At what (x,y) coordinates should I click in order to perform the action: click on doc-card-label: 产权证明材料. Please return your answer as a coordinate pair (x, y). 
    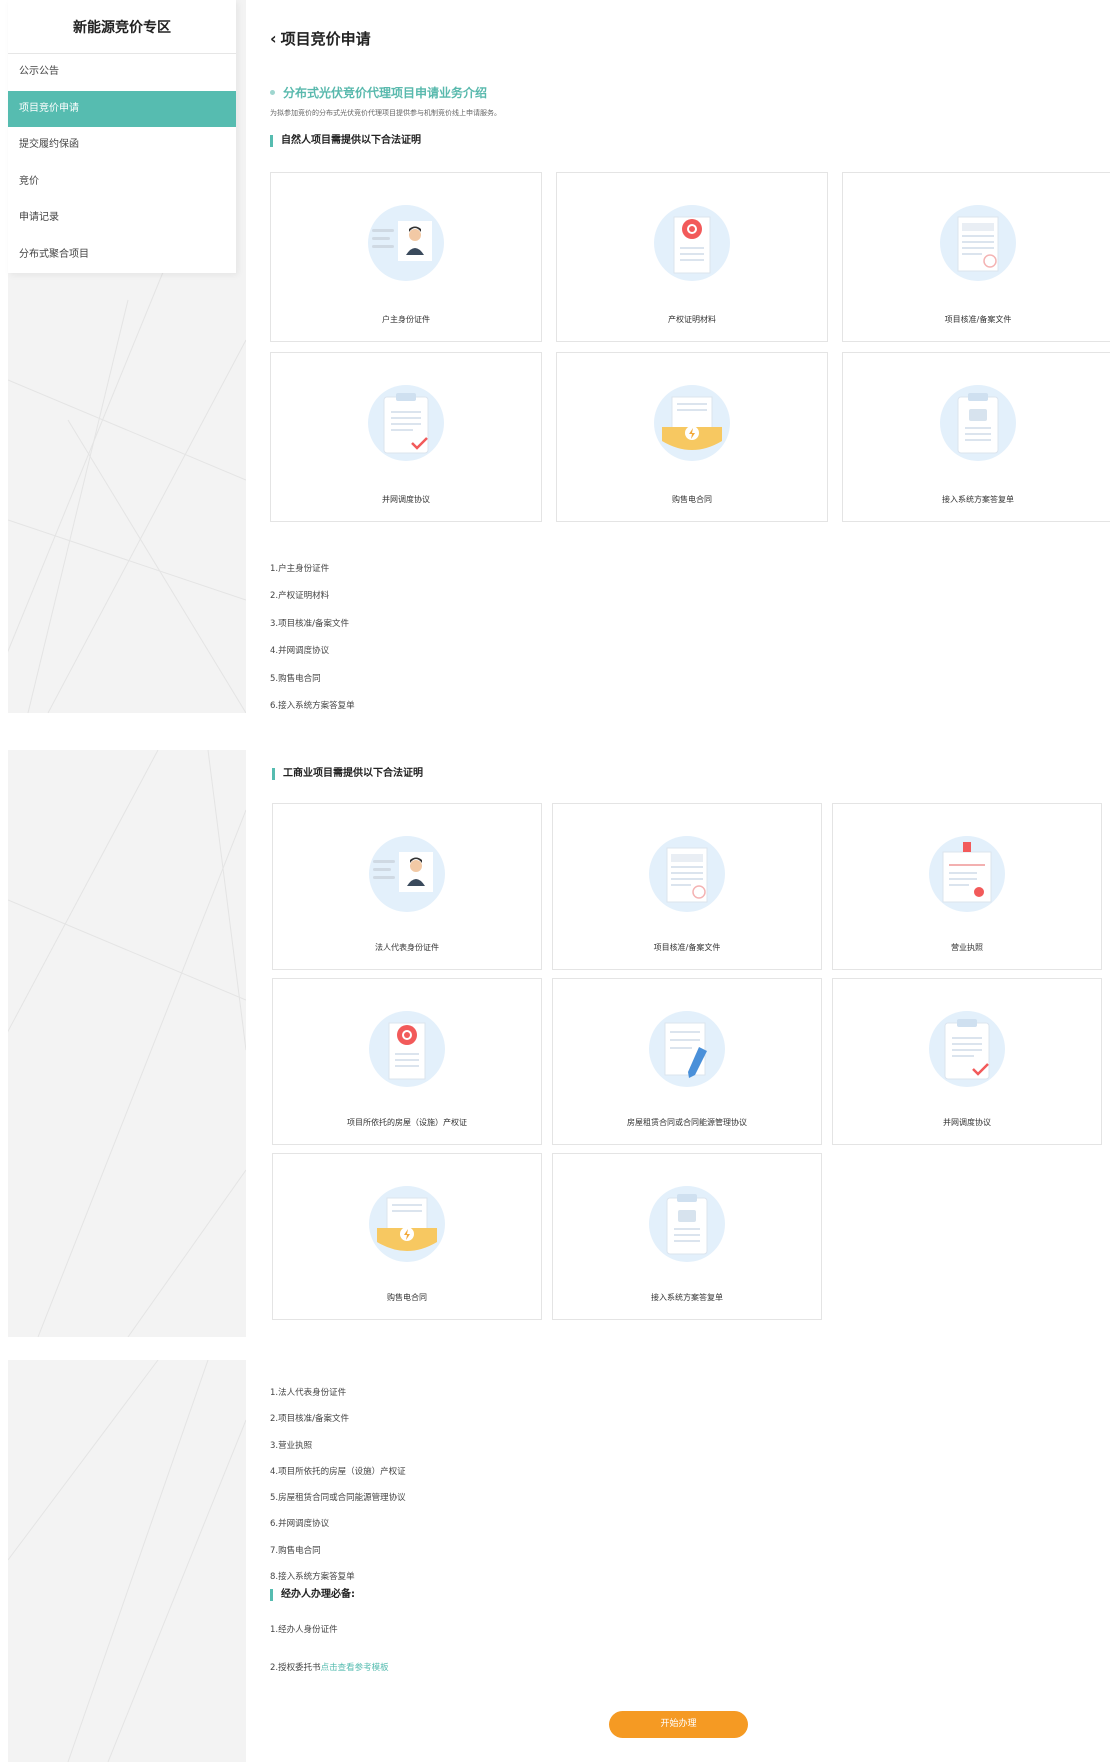
    Looking at the image, I should click on (692, 319).